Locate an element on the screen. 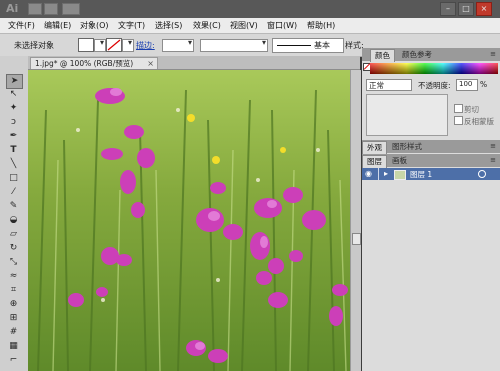 Image resolution: width=500 pixels, height=371 pixels. document-tab-label: 1.jpg* @ 100% (RGB/预览) is located at coordinates (84, 63).